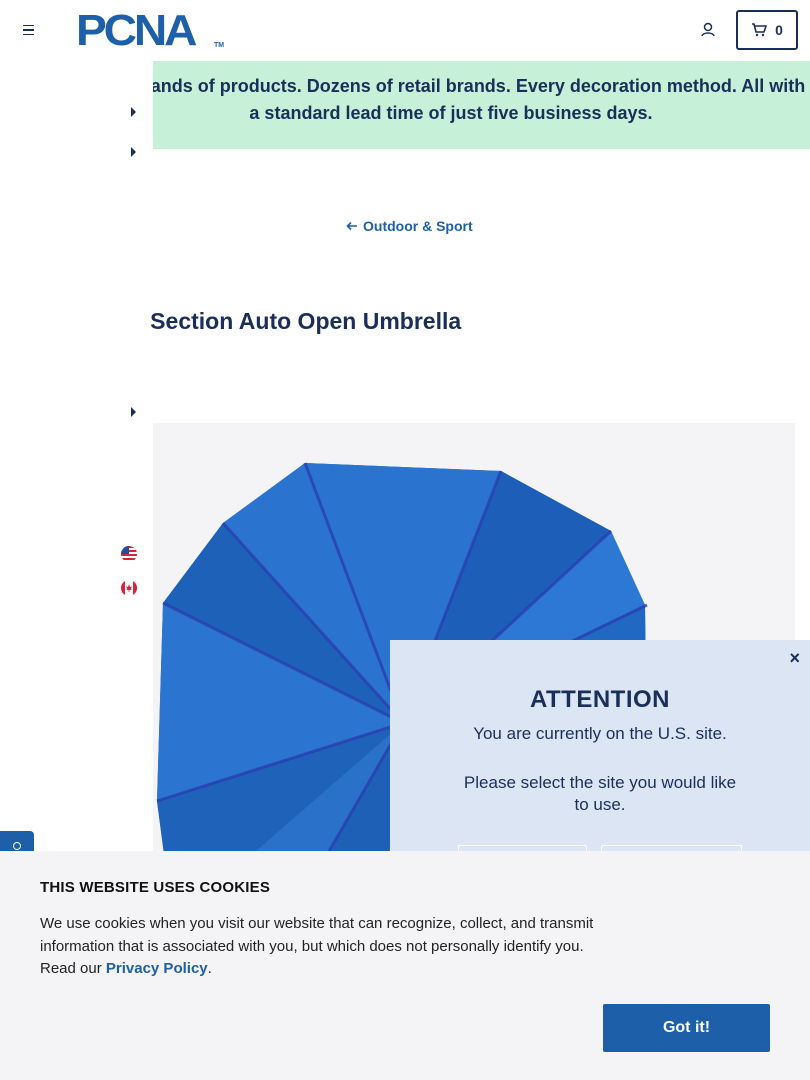 This screenshot has width=810, height=1080. I want to click on product-title-container: 3 Section Auto Open Umbrella, so click(397, 321).